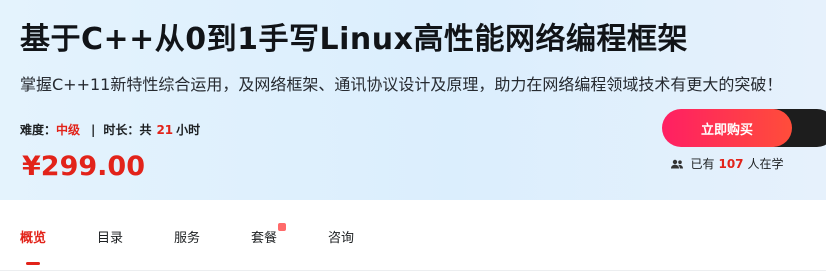 The width and height of the screenshot is (826, 271). I want to click on difficulty-value: 中级, so click(68, 130).